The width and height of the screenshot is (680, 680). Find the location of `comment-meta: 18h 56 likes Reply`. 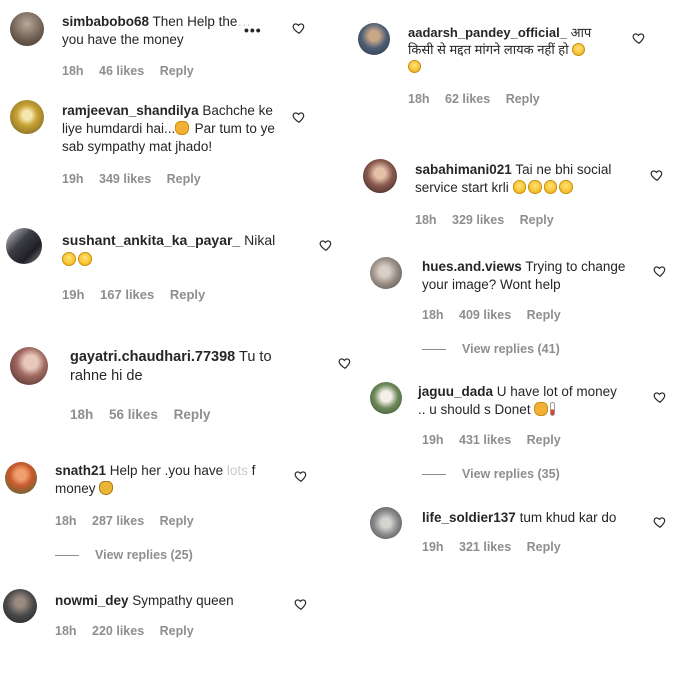

comment-meta: 18h 56 likes Reply is located at coordinates (146, 414).